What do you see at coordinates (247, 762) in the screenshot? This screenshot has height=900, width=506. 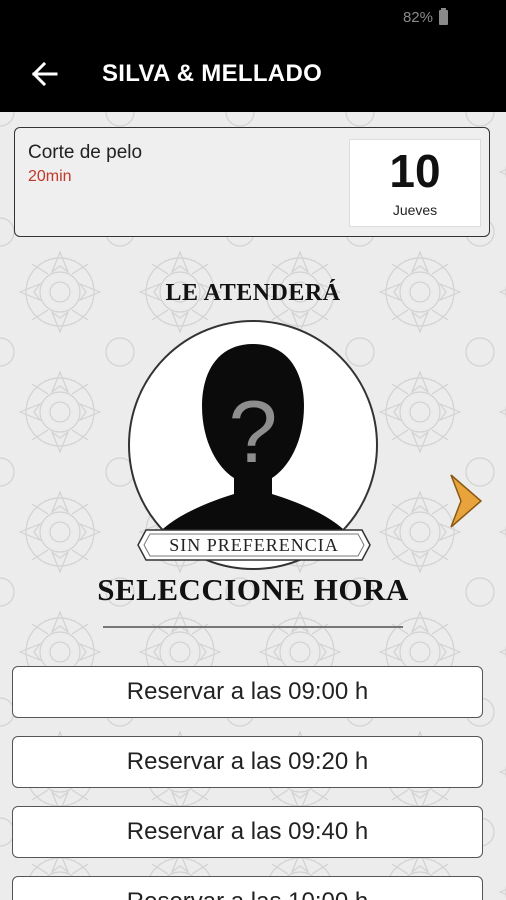 I see `time-slot-button: Reservar a las 09:20 h` at bounding box center [247, 762].